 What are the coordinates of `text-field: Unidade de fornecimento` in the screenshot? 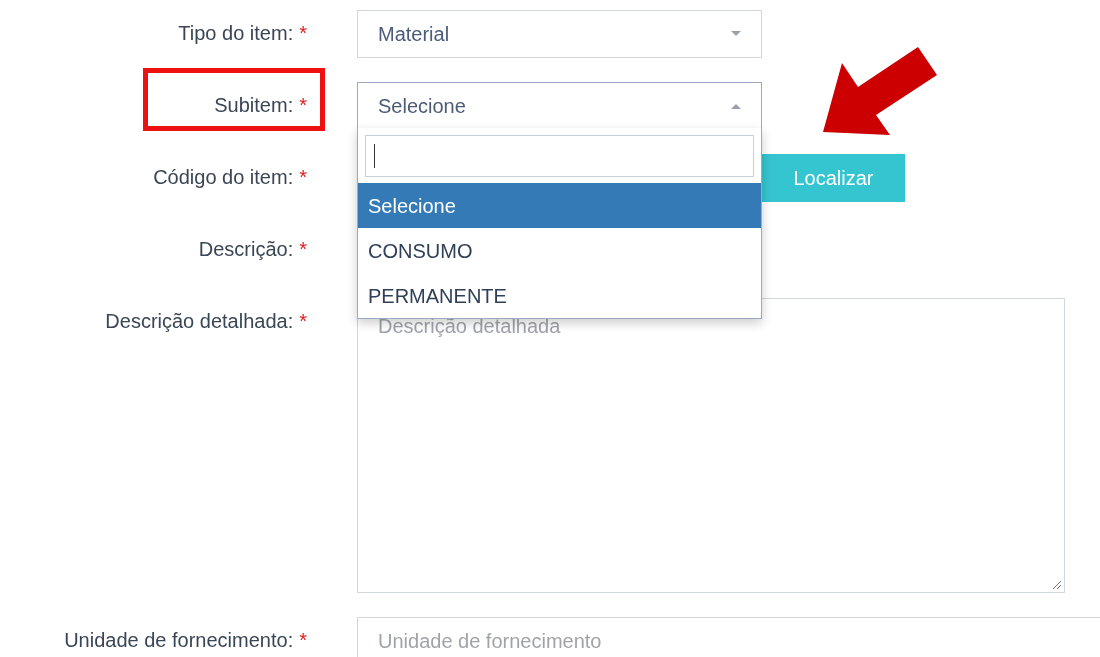 It's located at (728, 637).